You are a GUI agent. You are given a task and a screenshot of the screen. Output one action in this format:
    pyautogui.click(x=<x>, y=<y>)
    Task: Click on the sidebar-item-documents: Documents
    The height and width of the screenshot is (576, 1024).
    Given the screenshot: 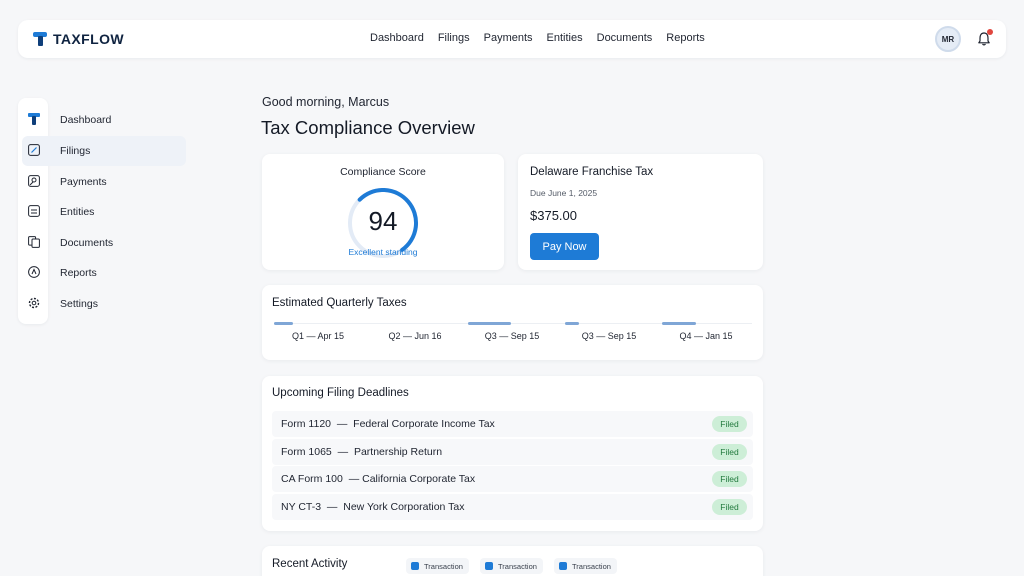 What is the action you would take?
    pyautogui.click(x=104, y=243)
    